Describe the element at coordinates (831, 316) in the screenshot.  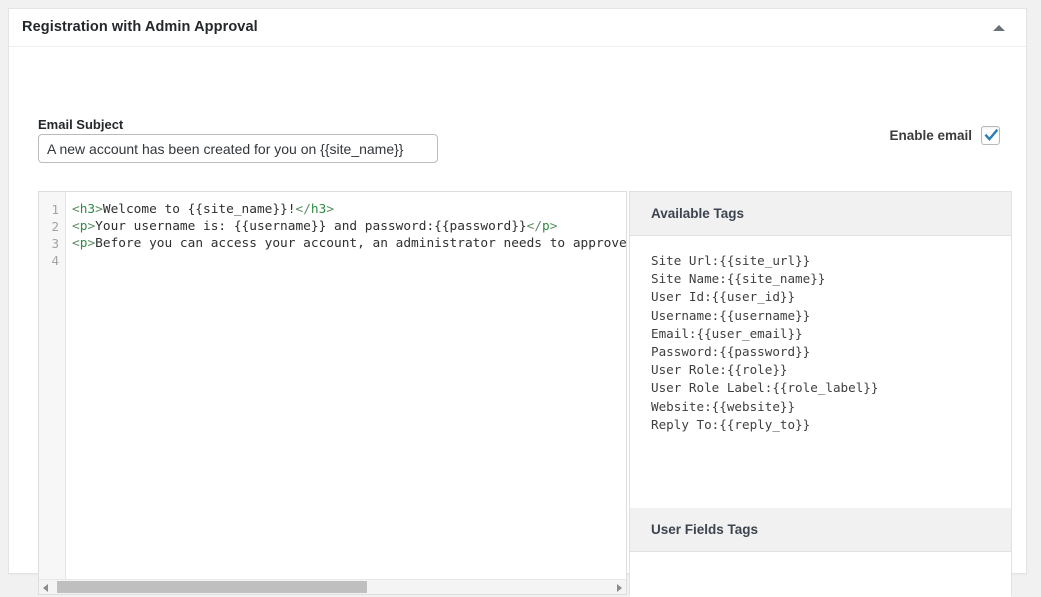
I see `available-tag-item: Username:{{username}}` at that location.